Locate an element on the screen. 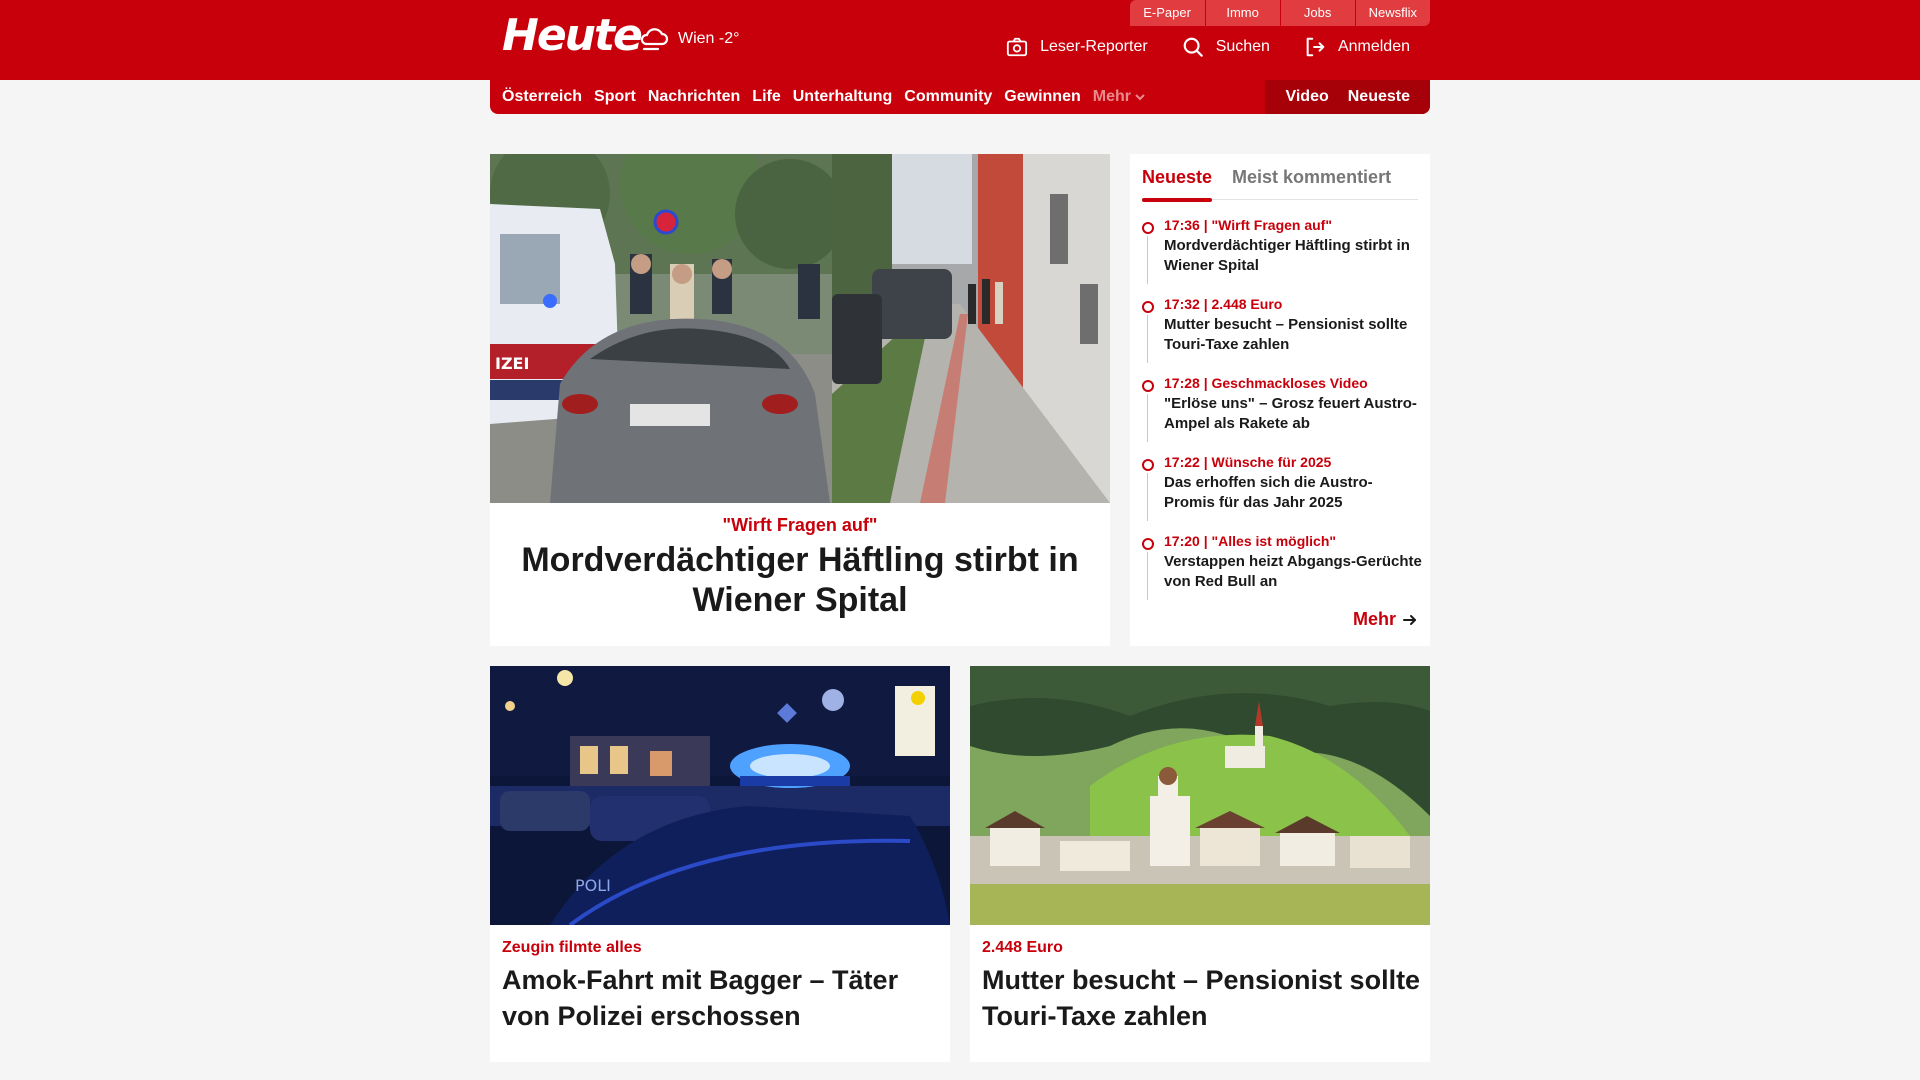 Image resolution: width=1920 pixels, height=1080 pixels. search-icon is located at coordinates (1193, 47).